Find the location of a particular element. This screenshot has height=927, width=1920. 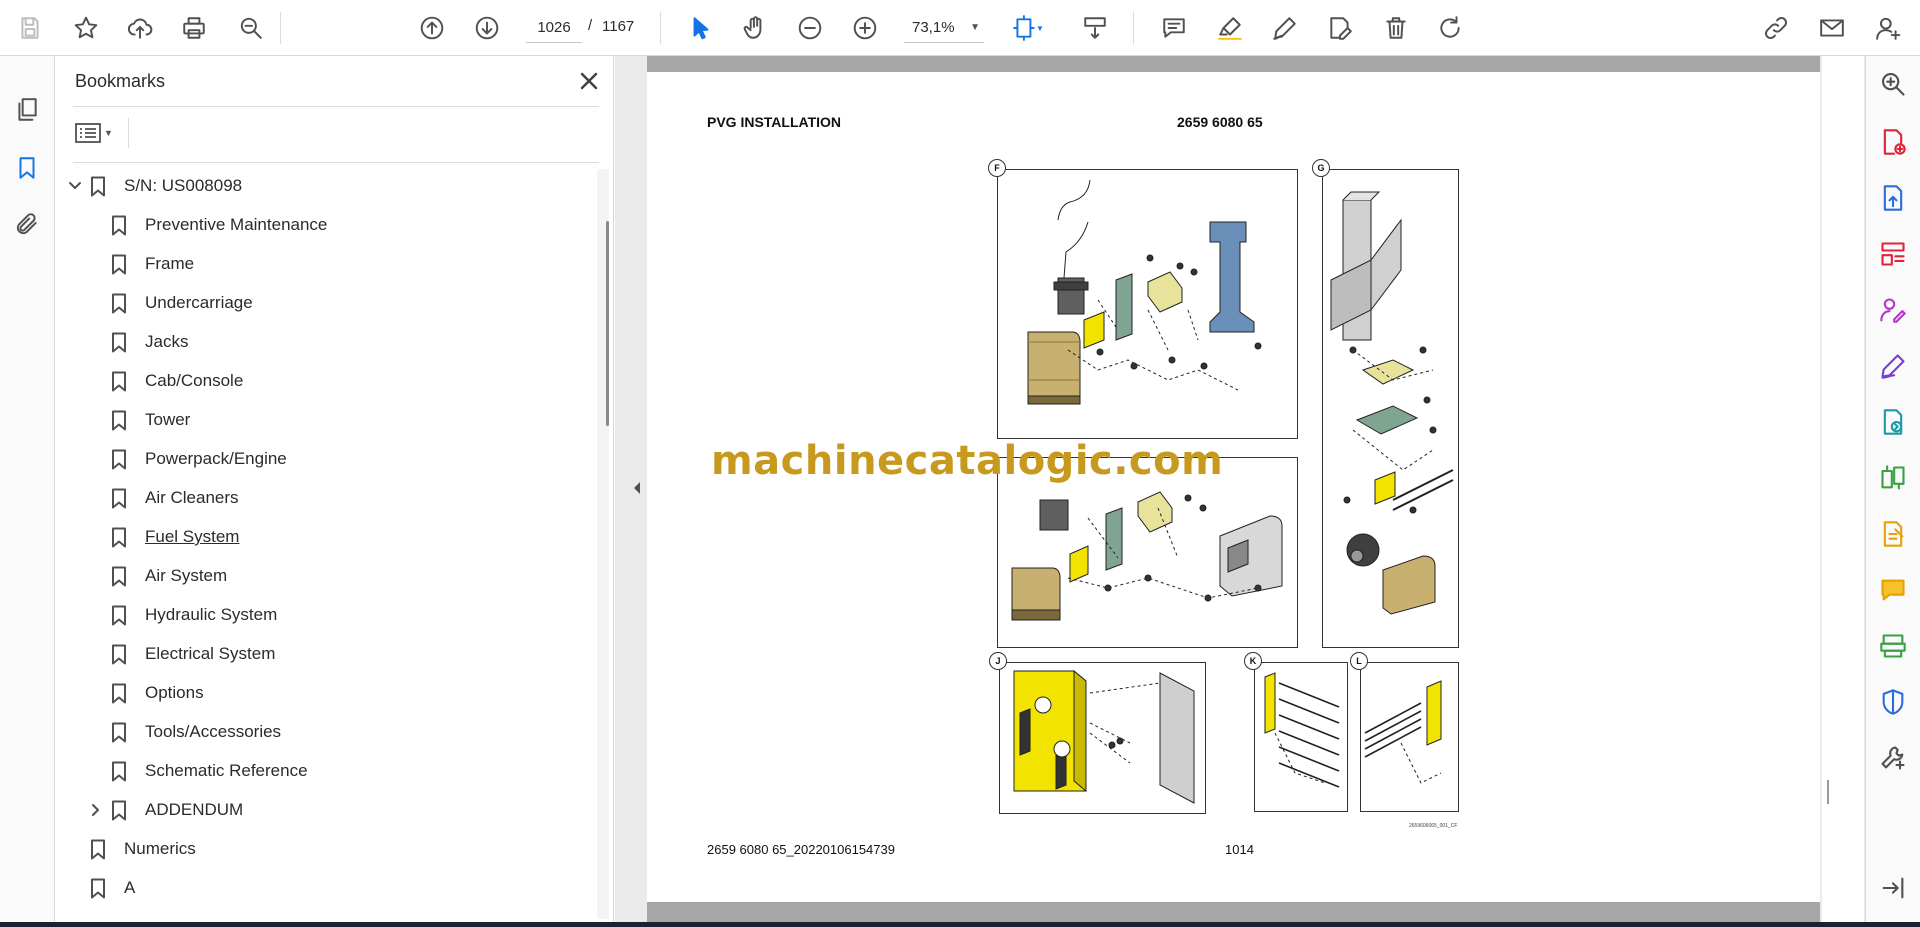

figure-f-drawing is located at coordinates (1147, 304).